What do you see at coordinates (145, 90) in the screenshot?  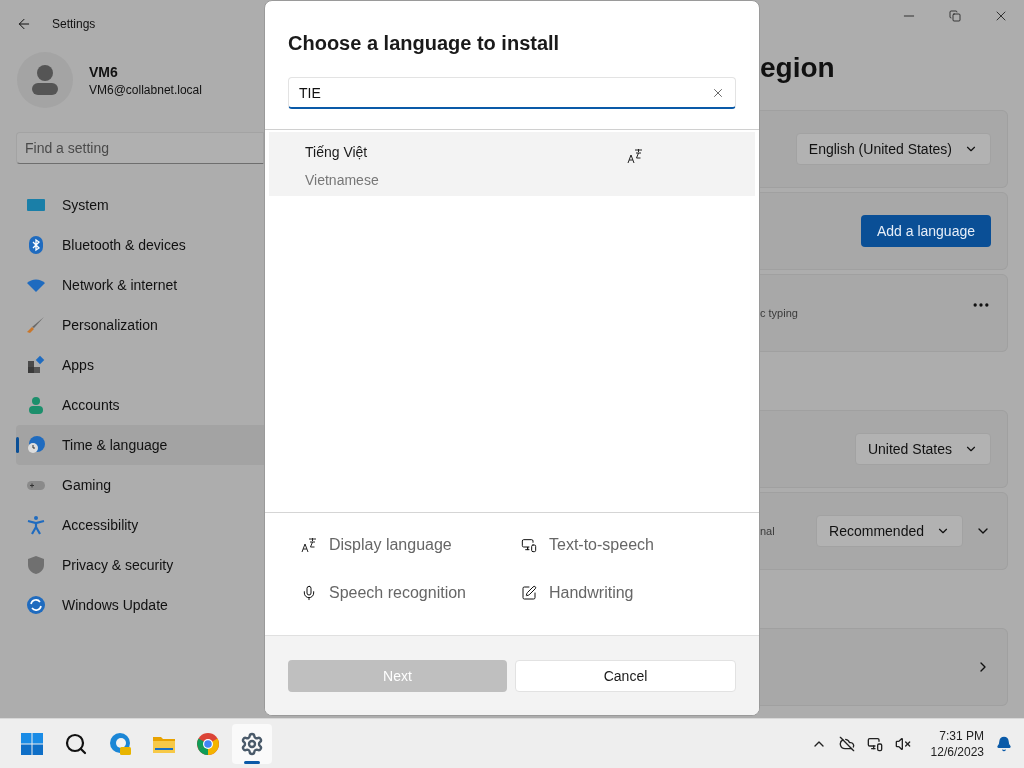 I see `account-email: VM6@collabnet.local` at bounding box center [145, 90].